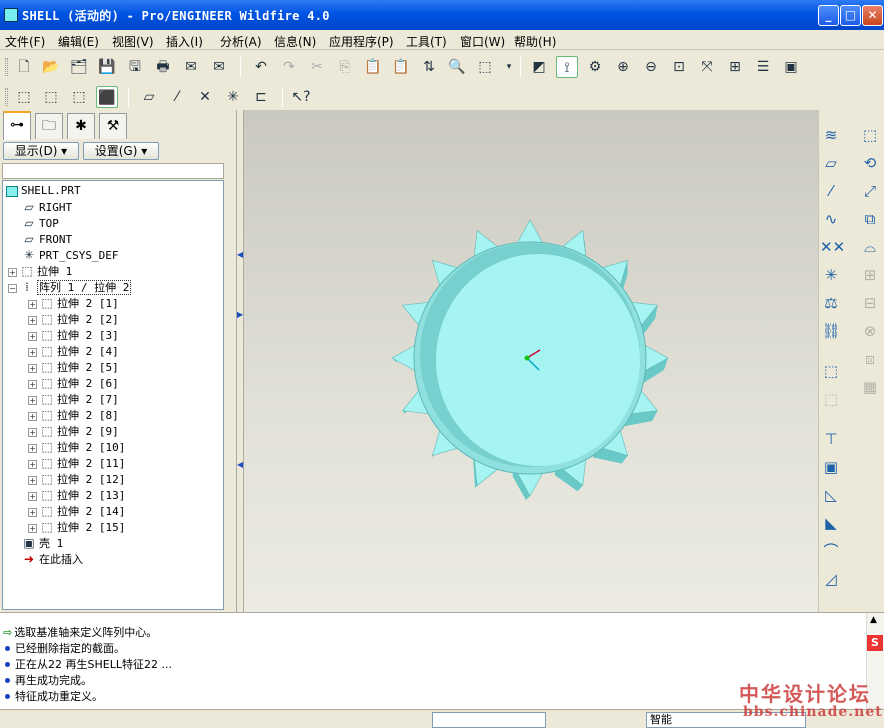 The image size is (884, 728). Describe the element at coordinates (52, 559) in the screenshot. I see `tree-item-insert-here: ➜ 在此插入` at that location.